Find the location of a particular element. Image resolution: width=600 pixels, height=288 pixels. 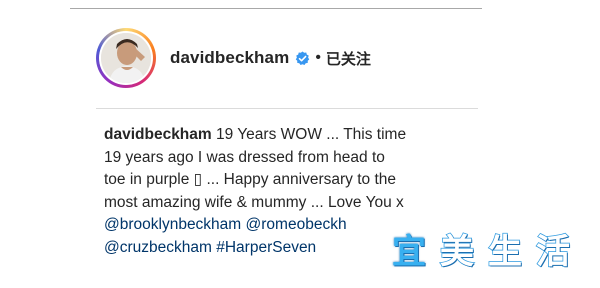

mention-link: @brooklynbeckham is located at coordinates (172, 224).